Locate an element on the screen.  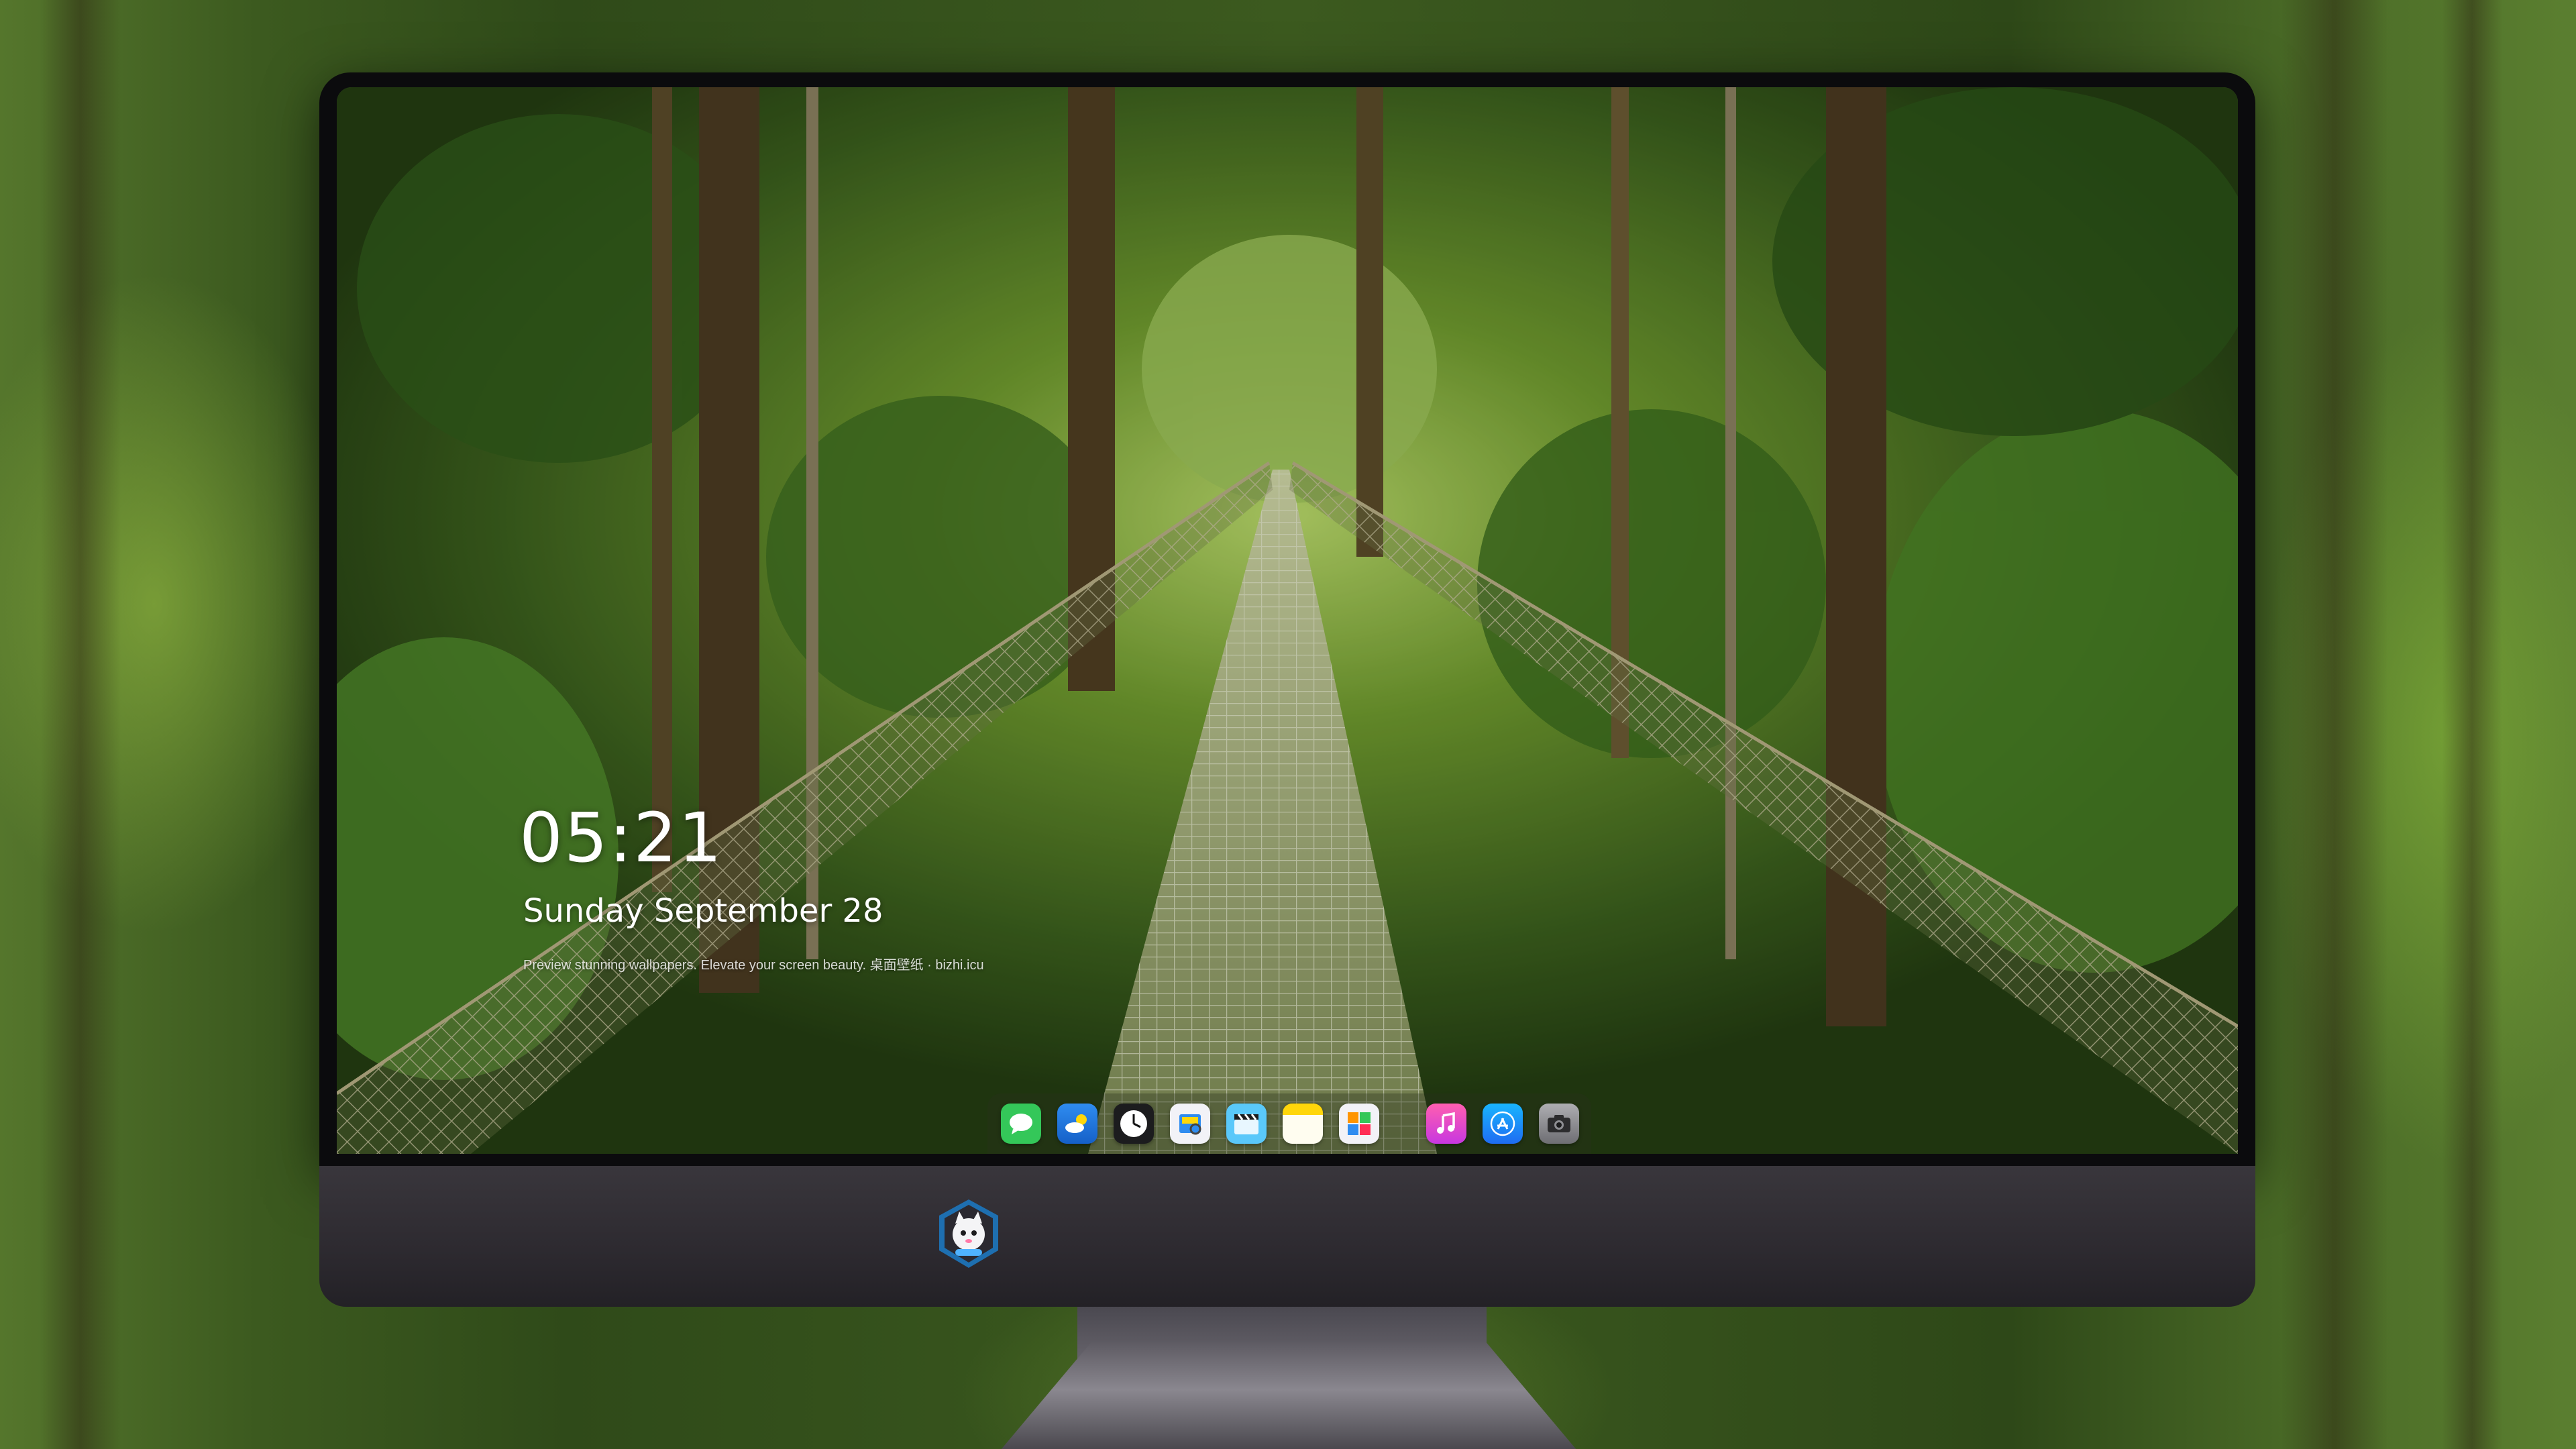
music-icon is located at coordinates (1446, 1124).